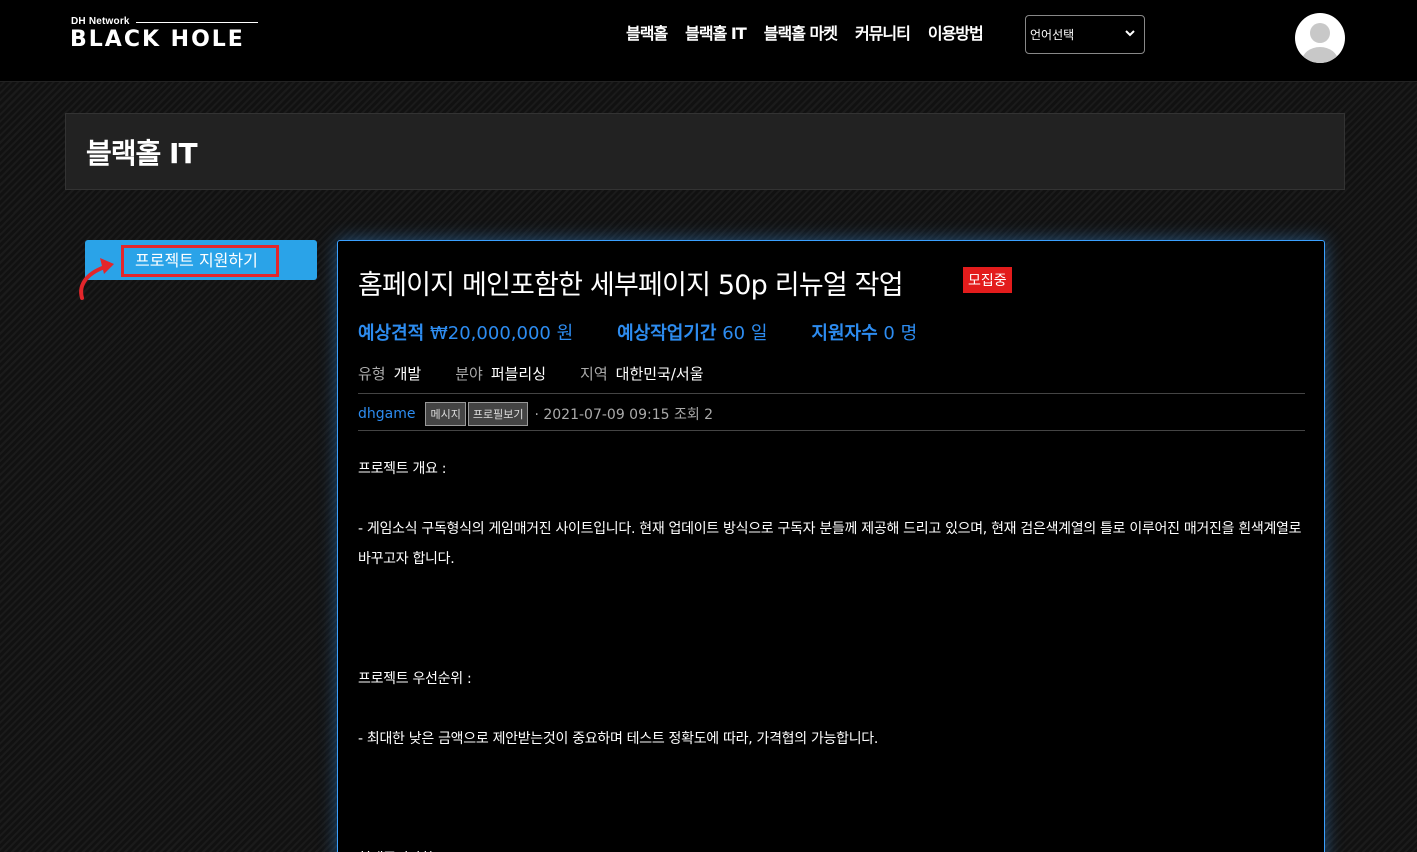  I want to click on user-avatar, so click(1320, 38).